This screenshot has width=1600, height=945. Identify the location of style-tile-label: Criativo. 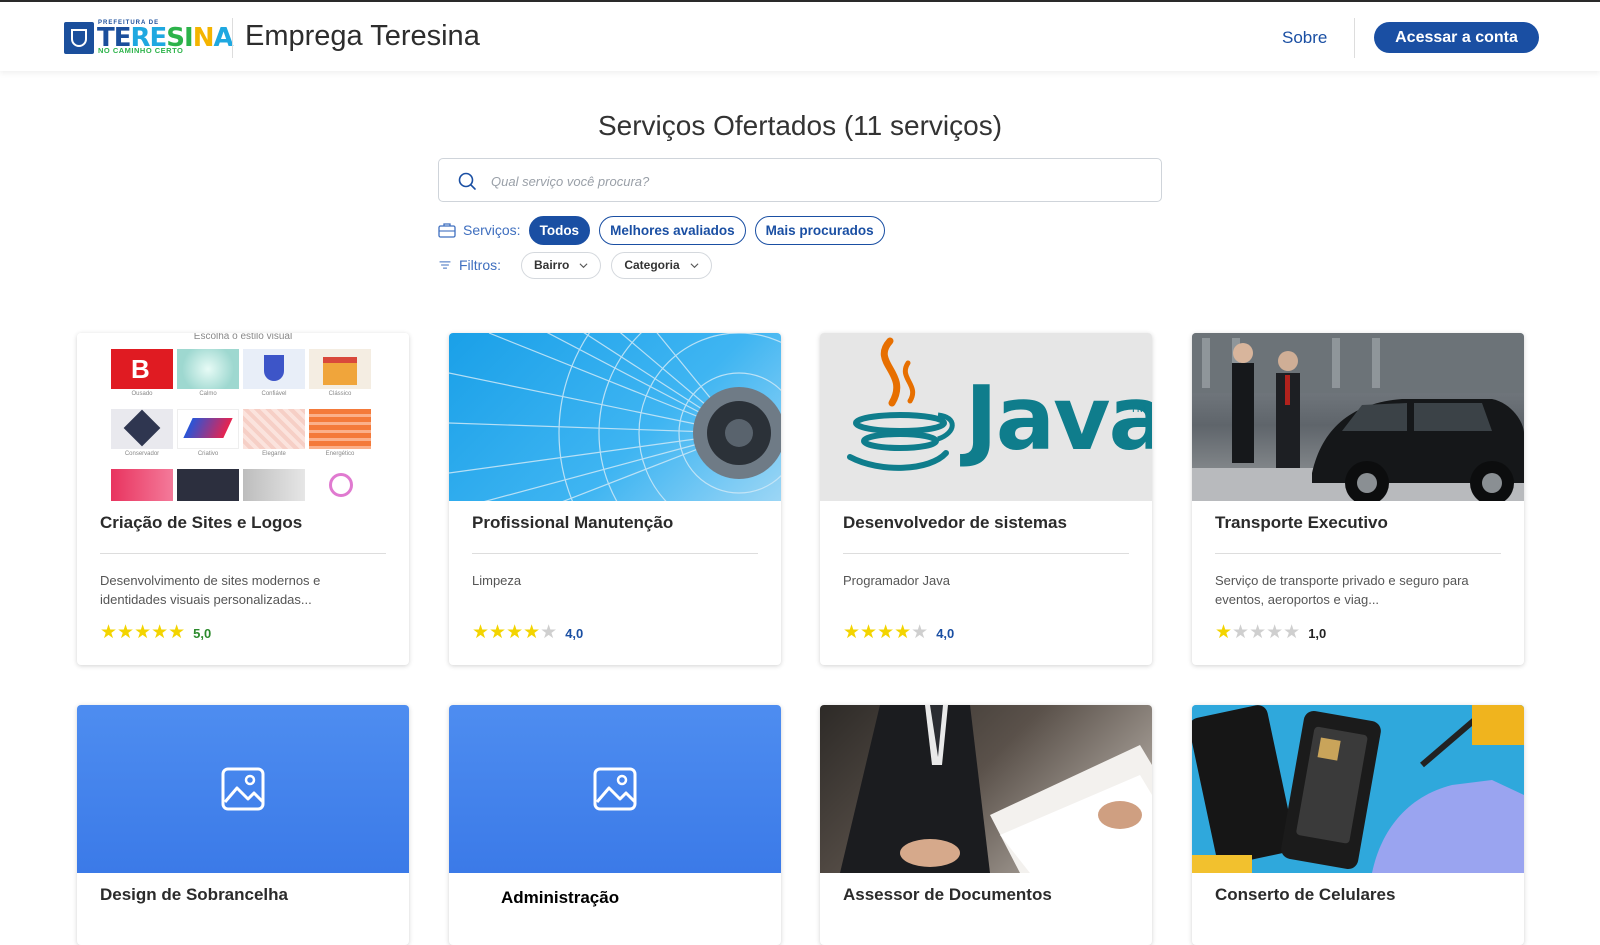
(208, 454).